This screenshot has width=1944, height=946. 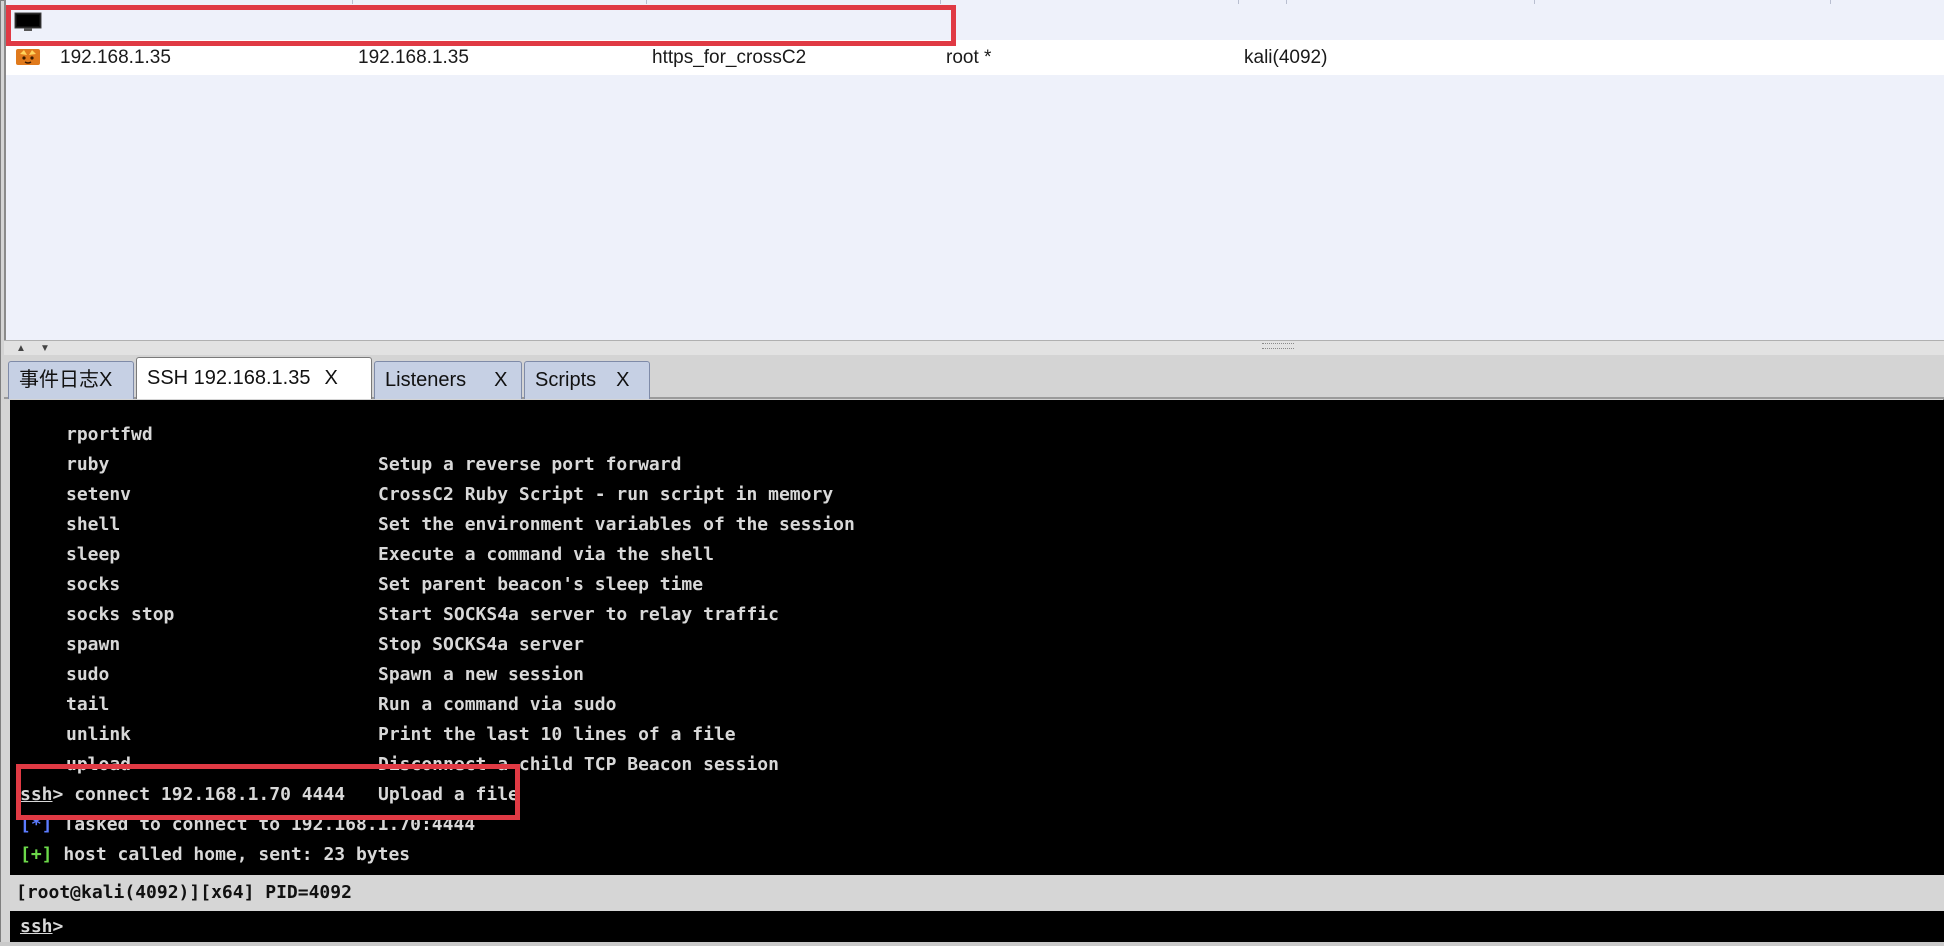 What do you see at coordinates (204, 794) in the screenshot?
I see `entered-command: connect 192.168.1.70 4444` at bounding box center [204, 794].